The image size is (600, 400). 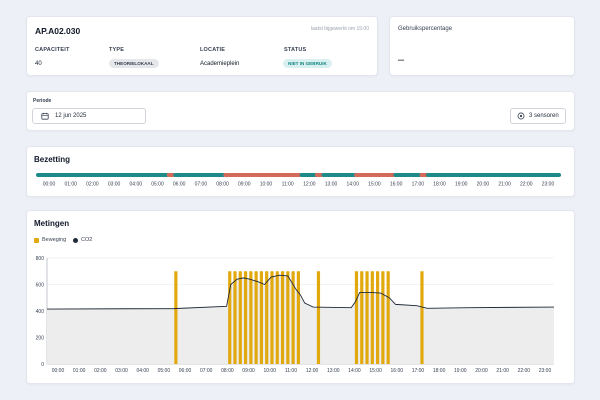 What do you see at coordinates (331, 185) in the screenshot?
I see `occupancy-tick-label: 13:00` at bounding box center [331, 185].